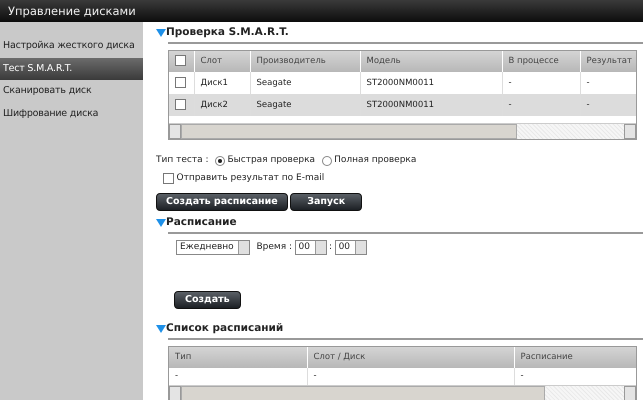  Describe the element at coordinates (71, 113) in the screenshot. I see `sidebar-item: Шифрование диска` at that location.